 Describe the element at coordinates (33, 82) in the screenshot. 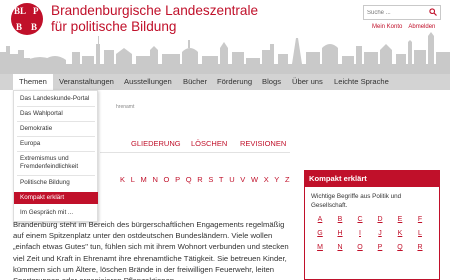

I see `nav-item-themen: Themen` at that location.